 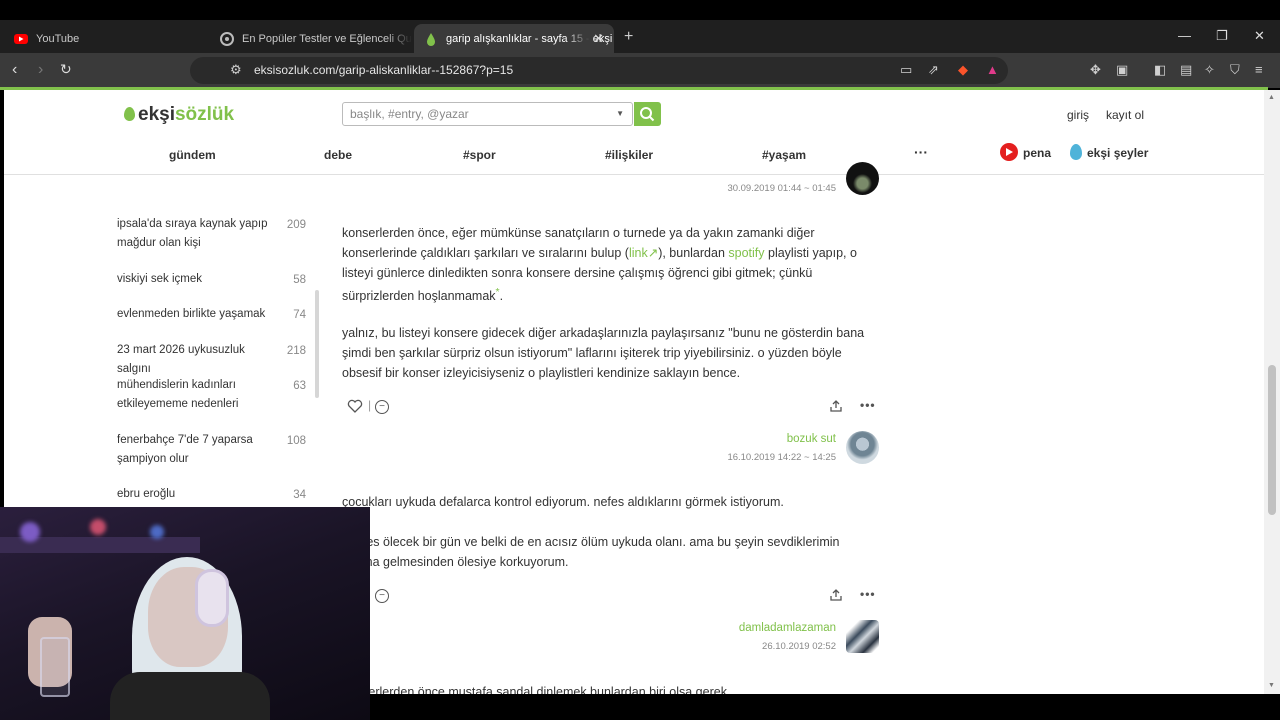 What do you see at coordinates (781, 188) in the screenshot?
I see `entry-date: 30.09.2019 01:44 ~ 01:45` at bounding box center [781, 188].